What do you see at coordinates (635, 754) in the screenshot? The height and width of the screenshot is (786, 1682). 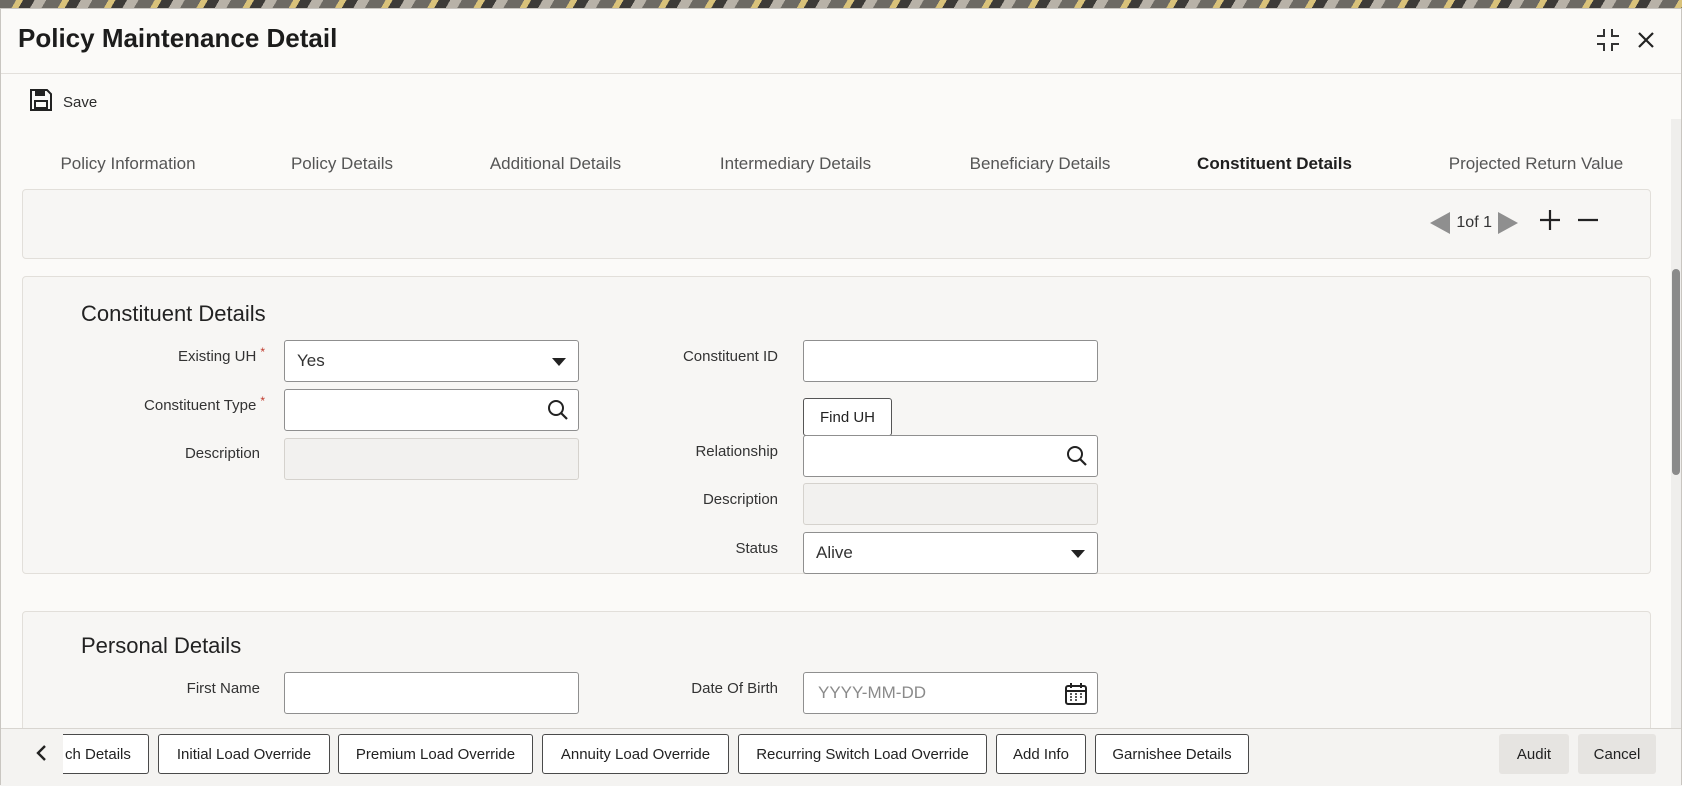 I see `annuity-load-override-button: Annuity Load Override` at bounding box center [635, 754].